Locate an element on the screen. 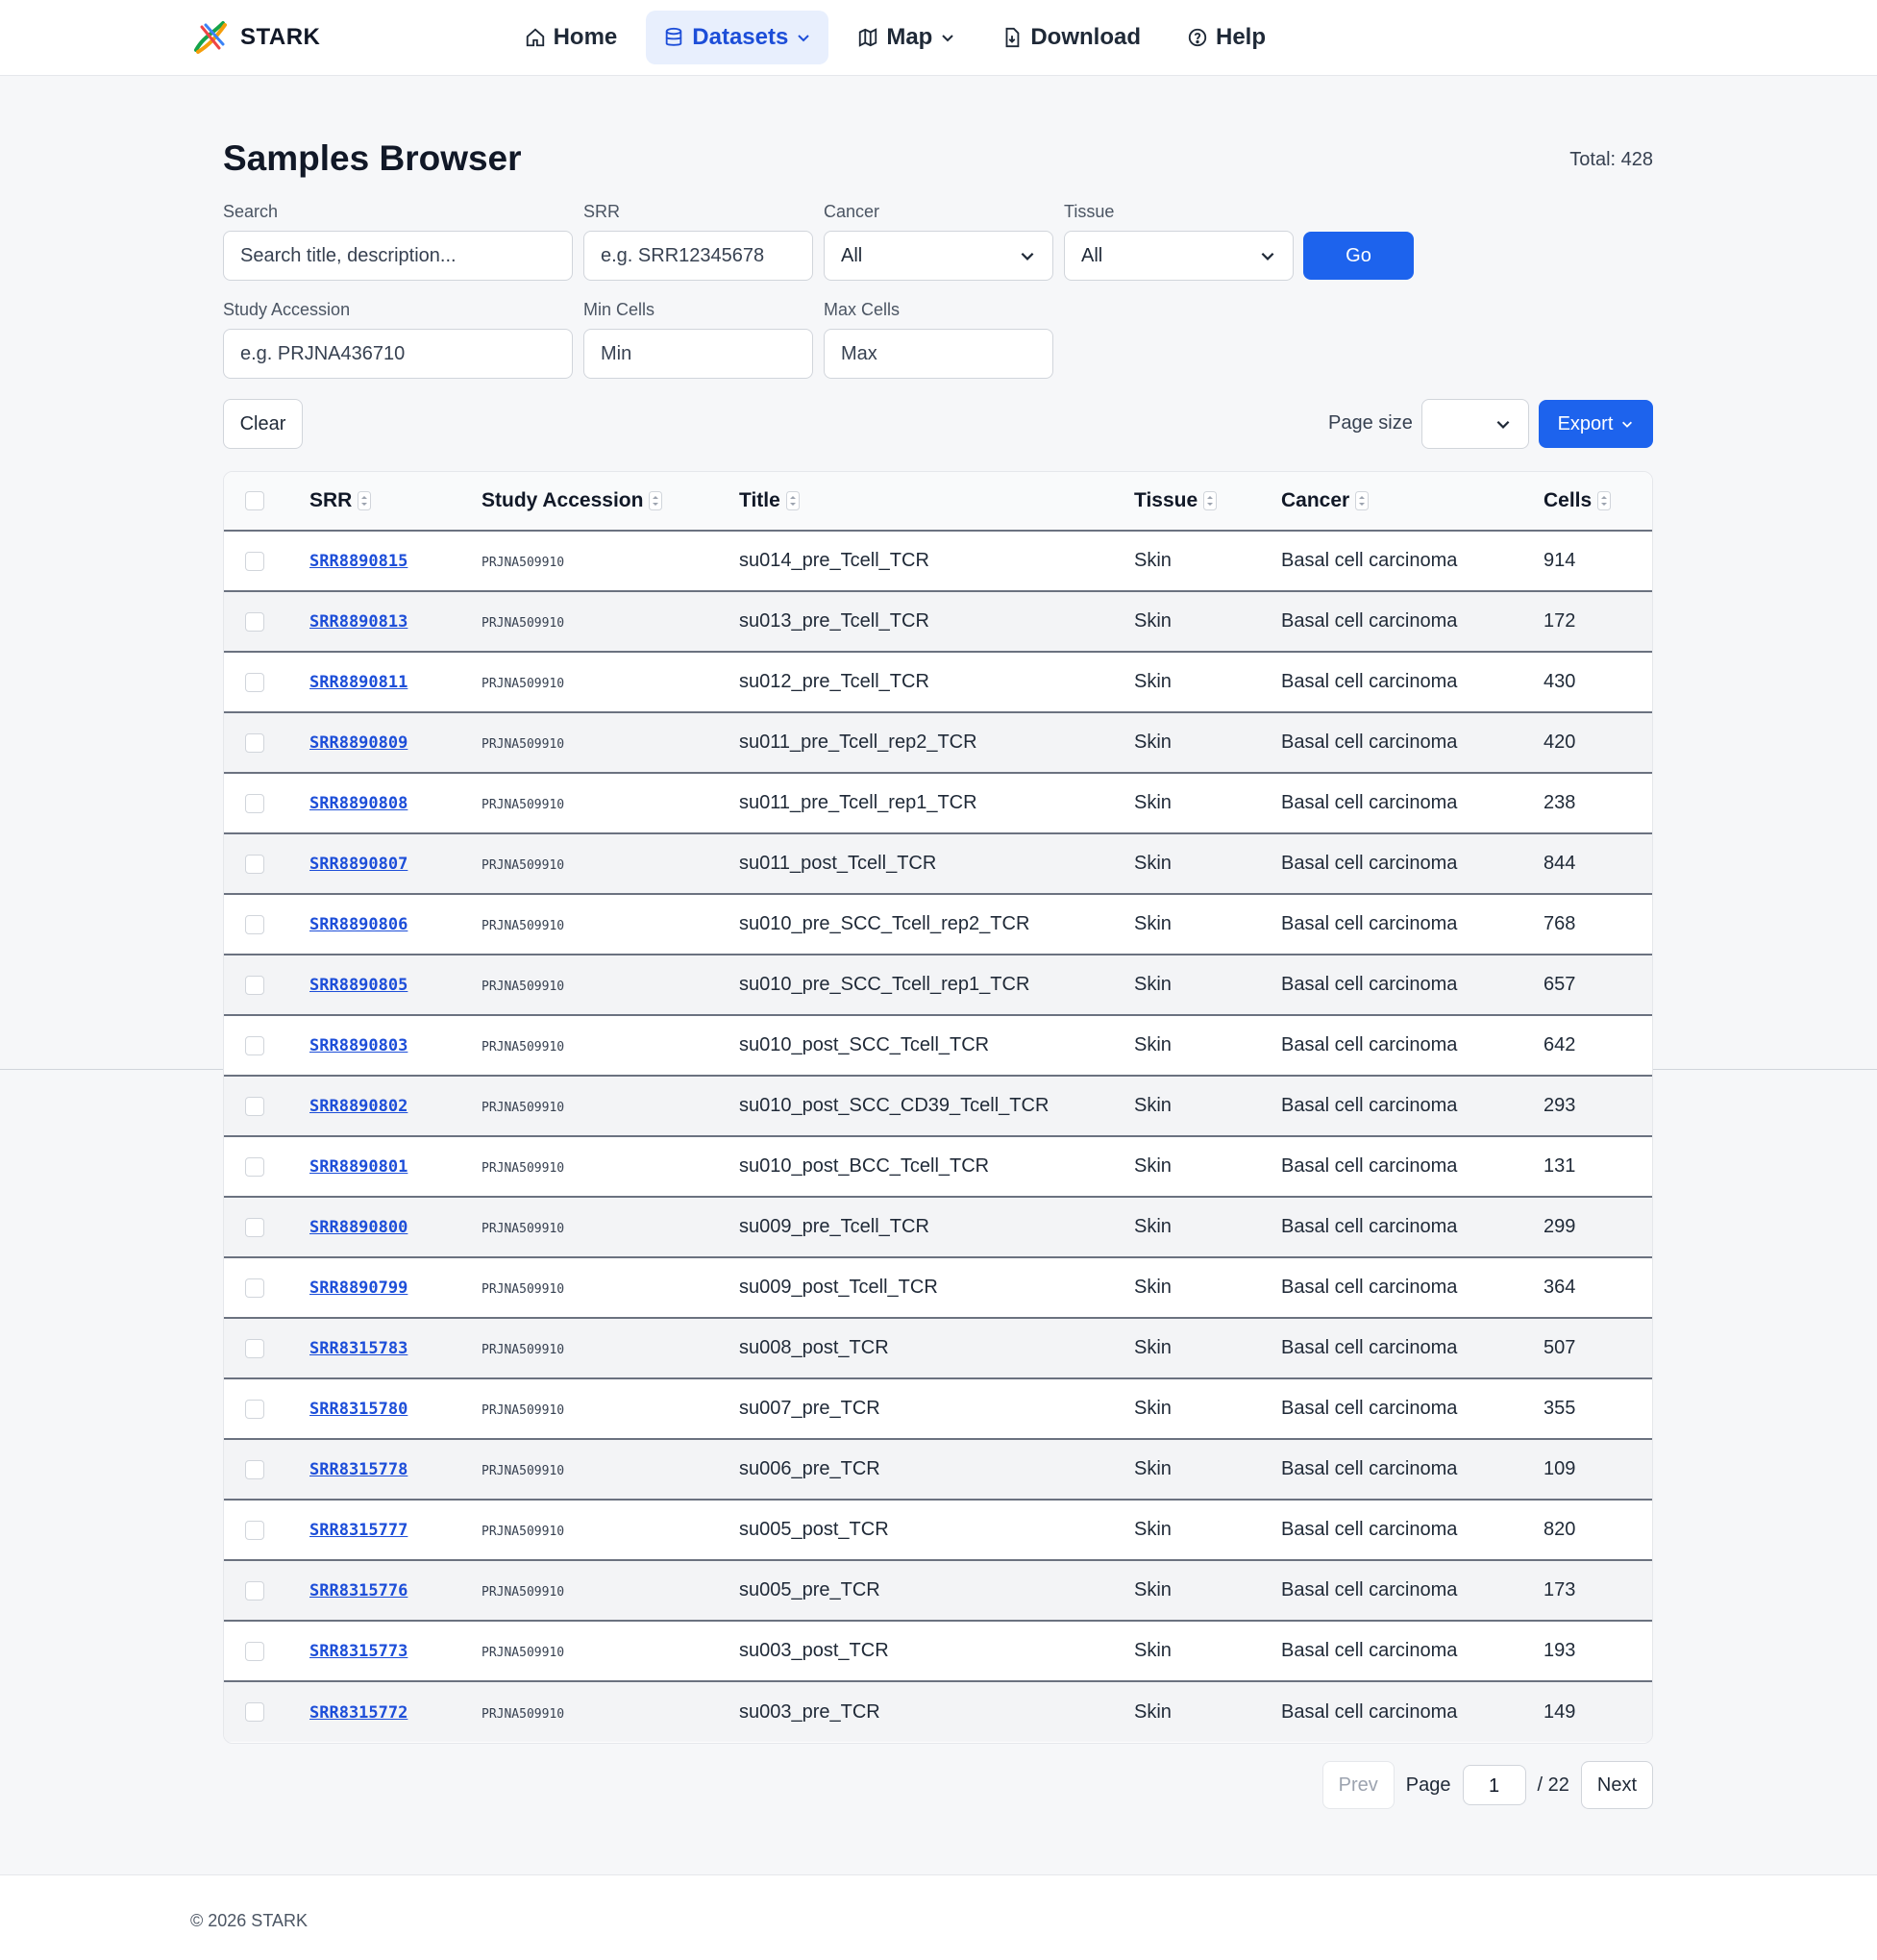  column-header-tissue: Tissue is located at coordinates (1208, 501).